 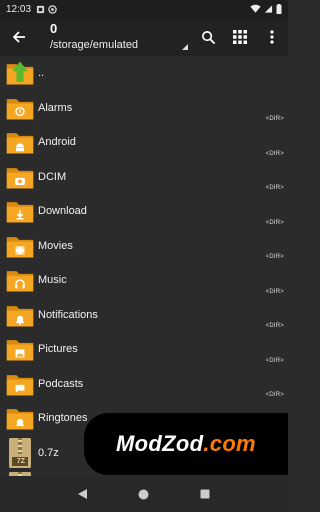 I want to click on row-icon: 7Z, so click(x=20, y=453).